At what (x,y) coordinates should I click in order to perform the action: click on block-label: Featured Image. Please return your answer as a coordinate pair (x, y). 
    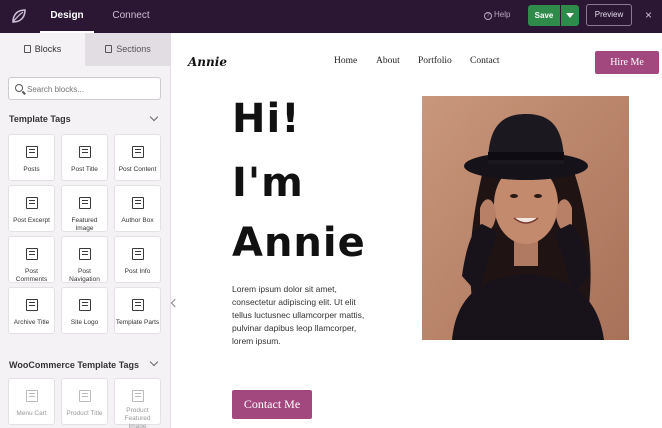
    Looking at the image, I should click on (84, 224).